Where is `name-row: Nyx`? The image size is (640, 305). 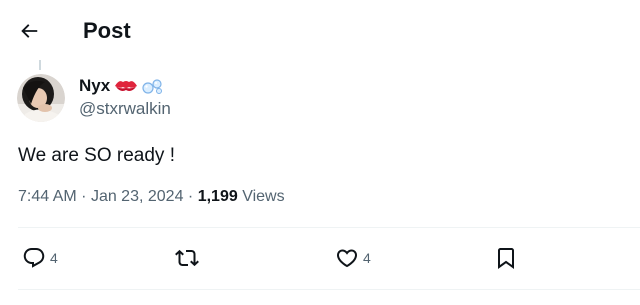 name-row: Nyx is located at coordinates (125, 86).